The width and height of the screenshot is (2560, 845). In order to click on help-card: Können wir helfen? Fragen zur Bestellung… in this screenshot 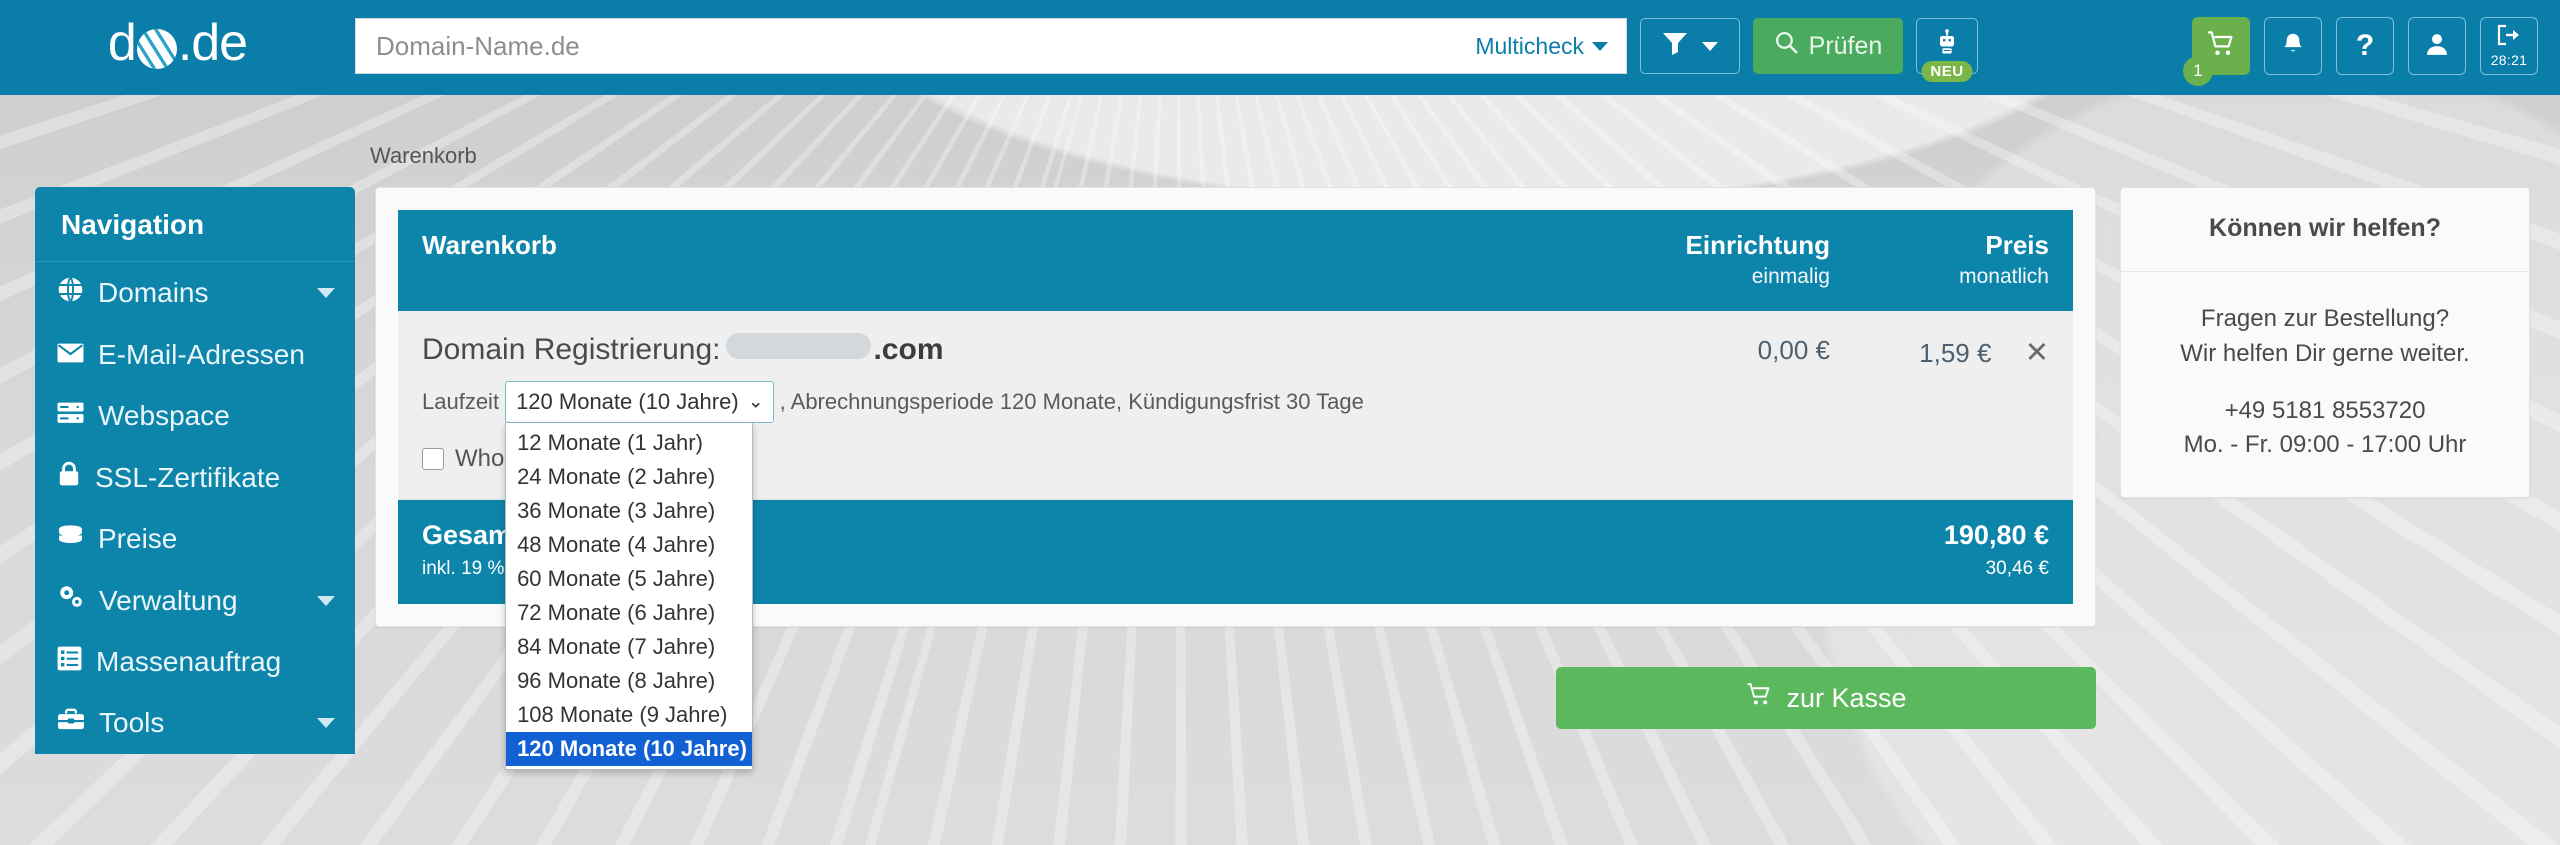, I will do `click(2325, 343)`.